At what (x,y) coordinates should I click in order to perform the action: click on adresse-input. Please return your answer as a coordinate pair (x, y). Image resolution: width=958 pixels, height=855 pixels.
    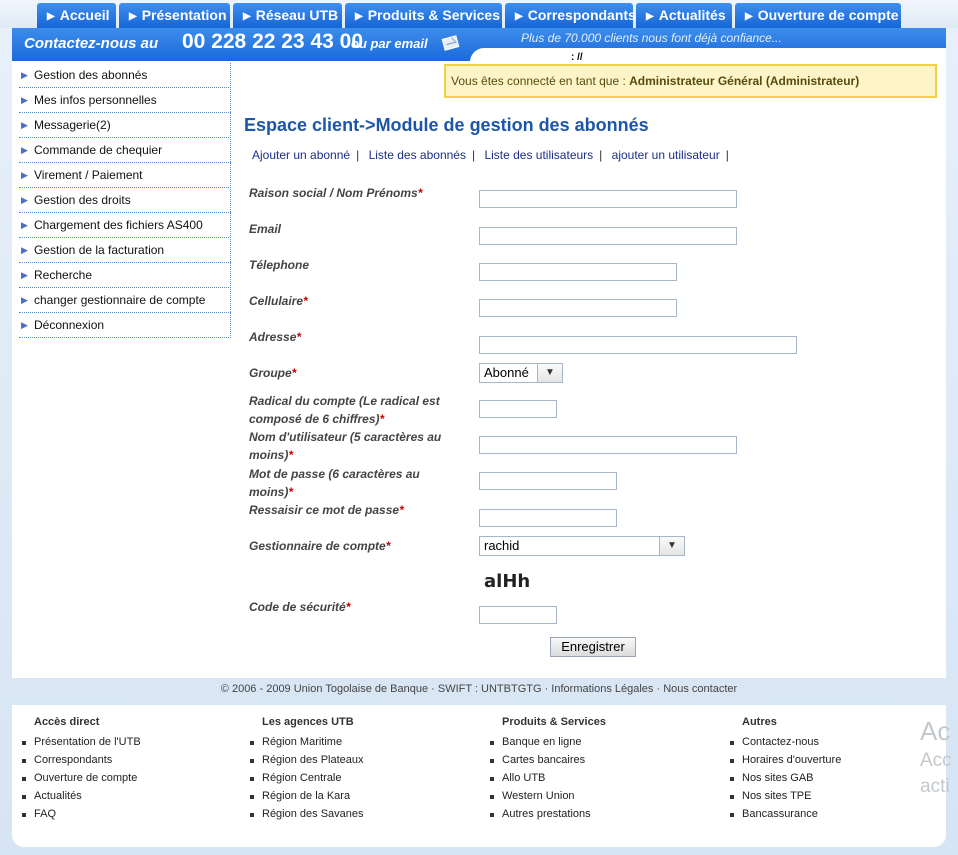
    Looking at the image, I should click on (638, 345).